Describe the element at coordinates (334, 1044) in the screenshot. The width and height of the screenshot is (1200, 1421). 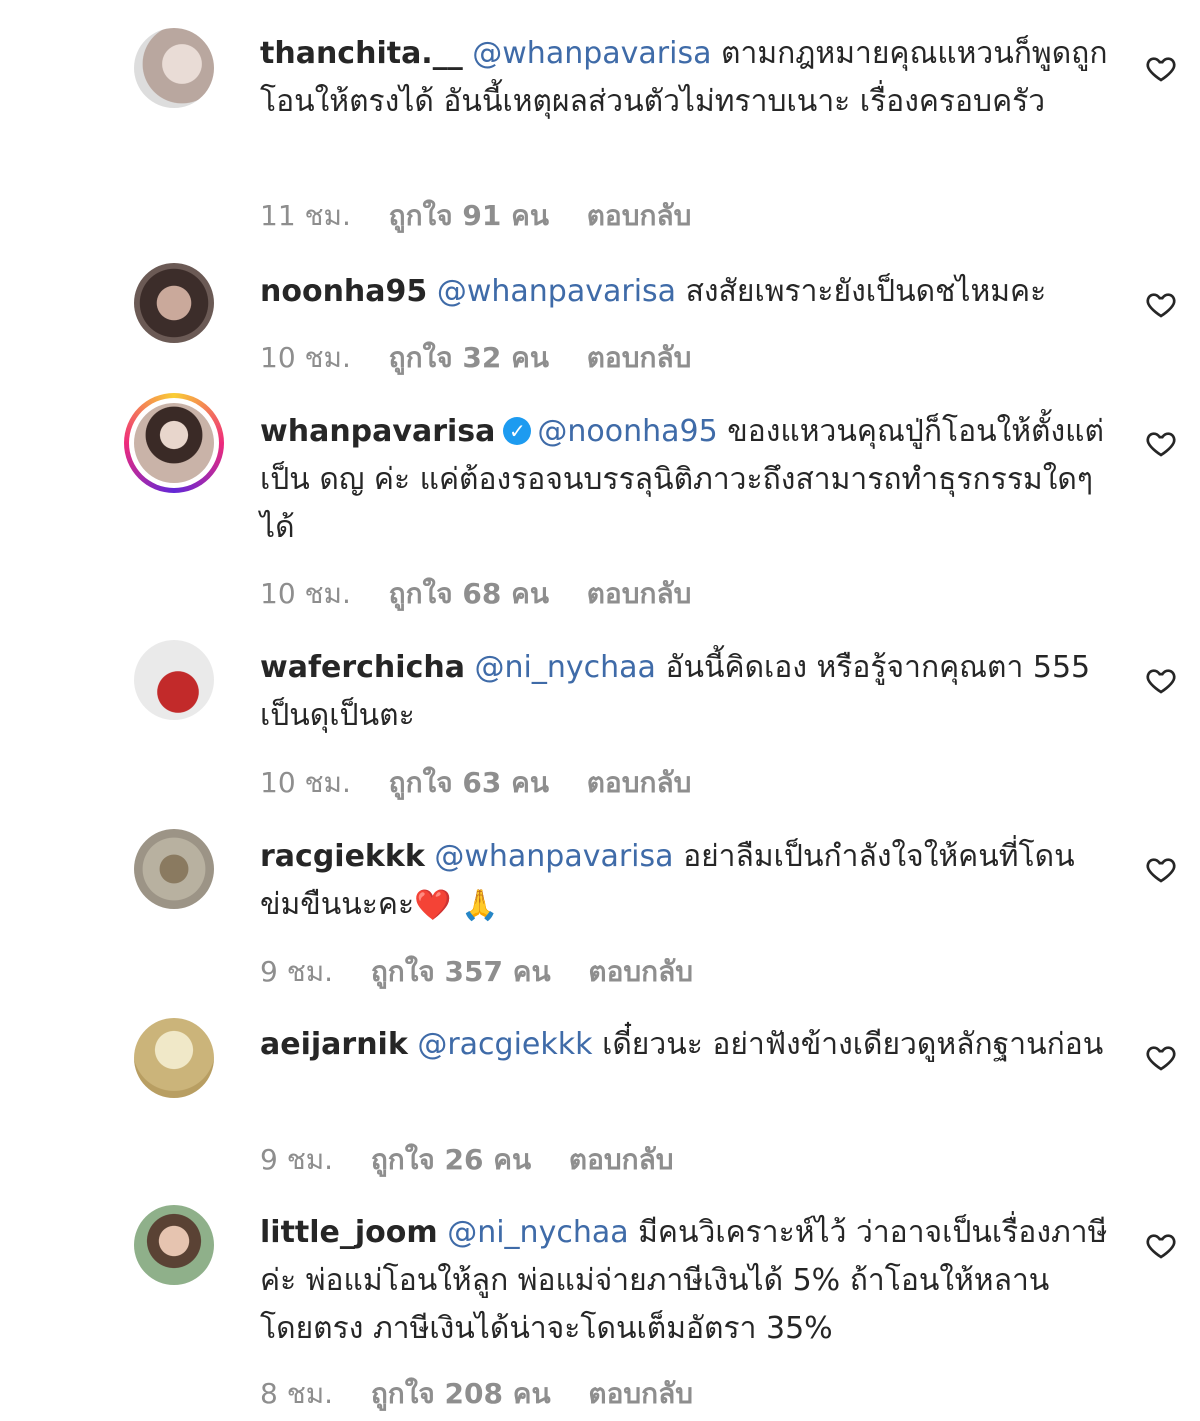
I see `comment-username: aeijarnik` at that location.